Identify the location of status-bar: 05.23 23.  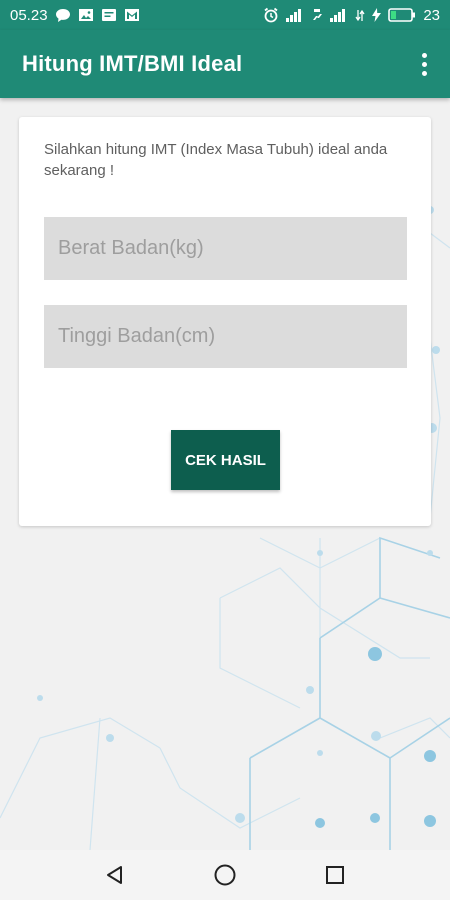
(225, 15).